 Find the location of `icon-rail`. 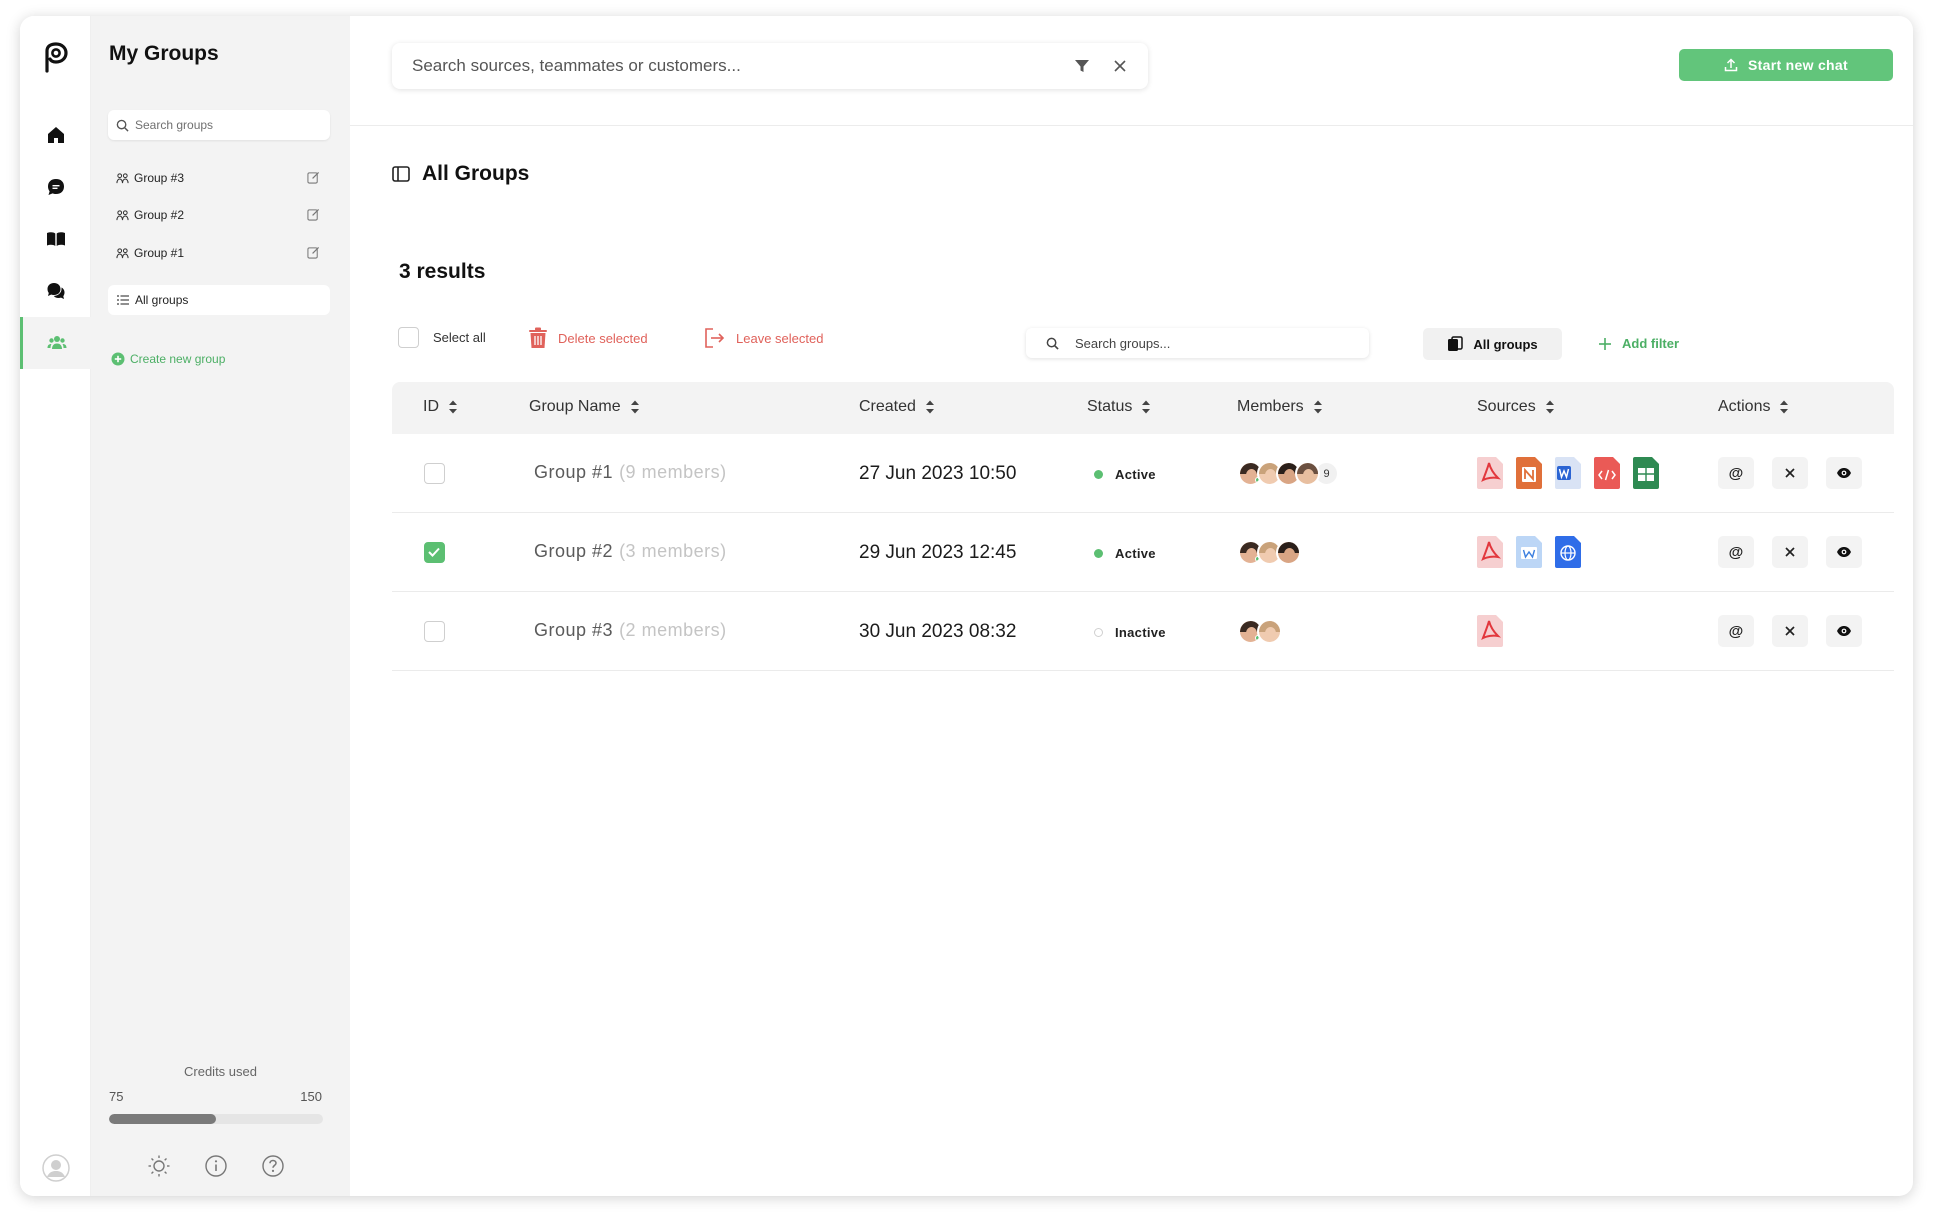

icon-rail is located at coordinates (55, 606).